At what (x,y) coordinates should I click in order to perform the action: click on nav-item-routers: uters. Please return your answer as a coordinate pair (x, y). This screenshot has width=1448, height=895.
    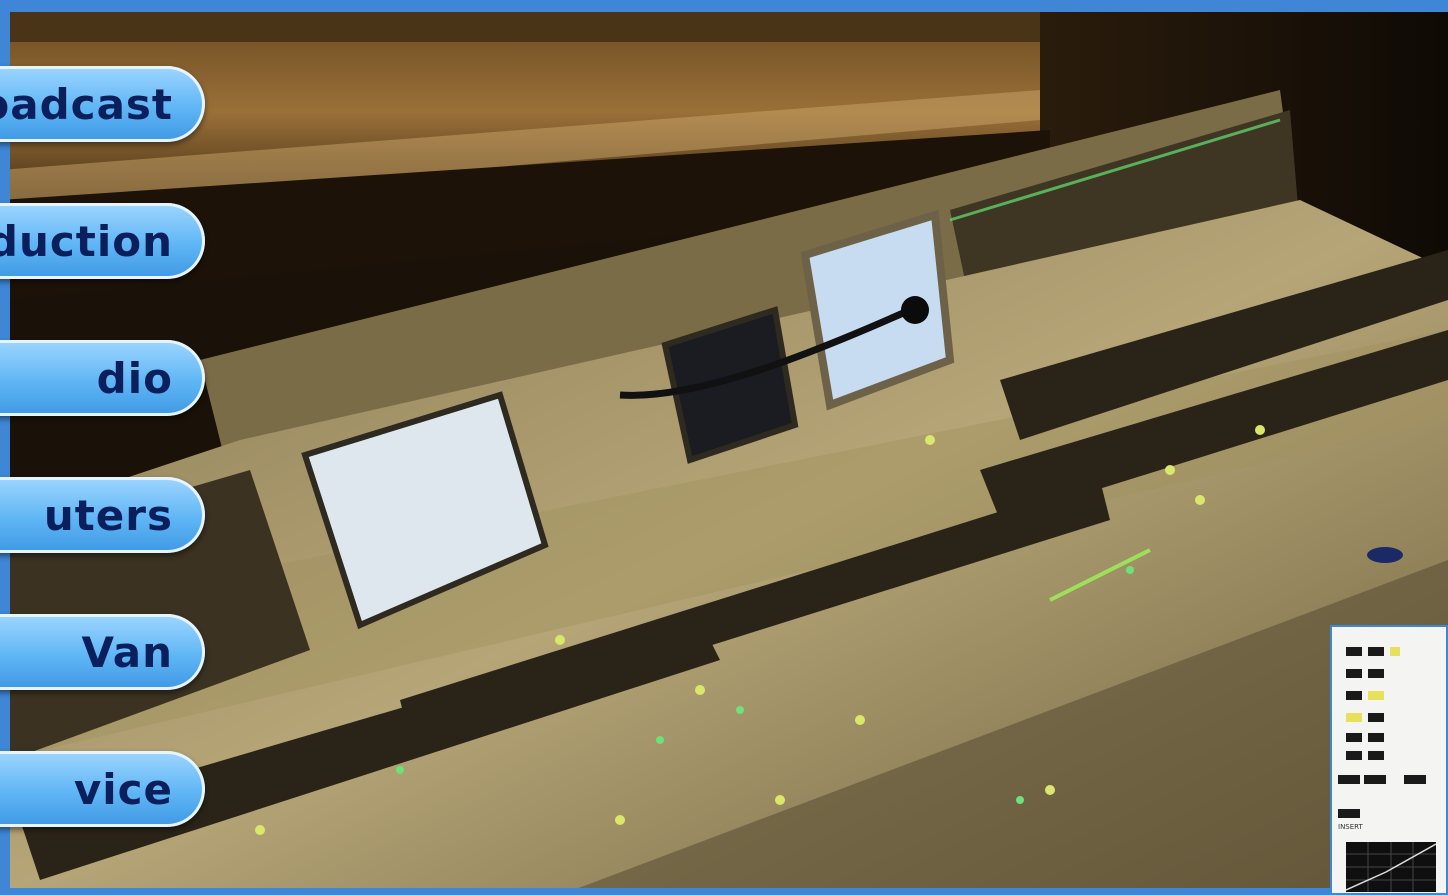
    Looking at the image, I should click on (102, 515).